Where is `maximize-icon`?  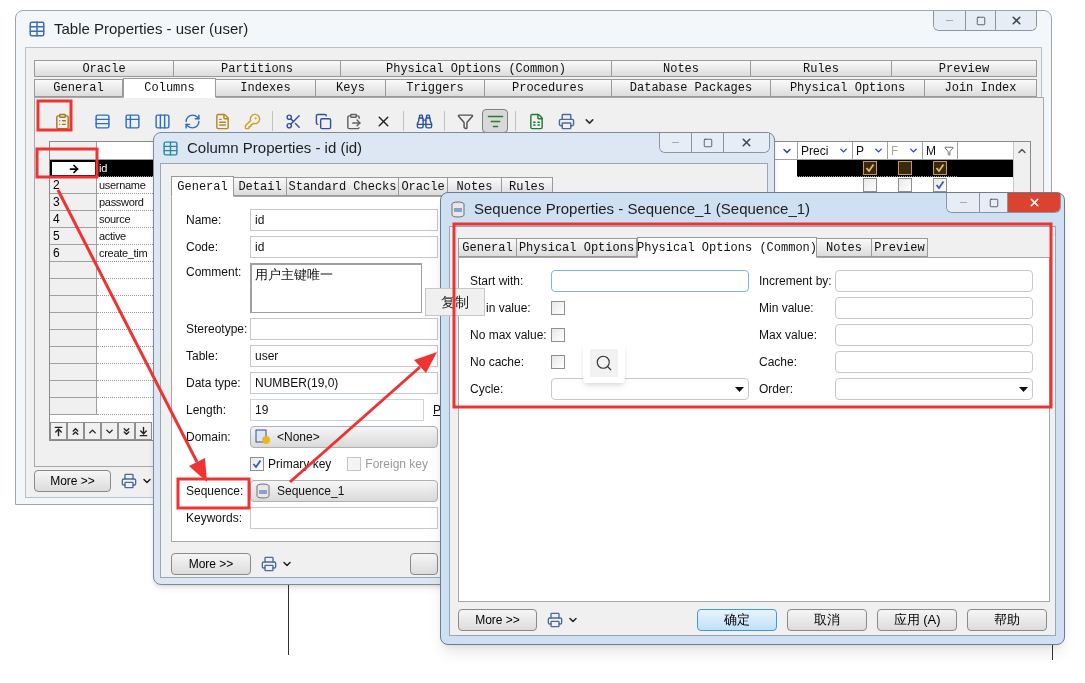 maximize-icon is located at coordinates (707, 142).